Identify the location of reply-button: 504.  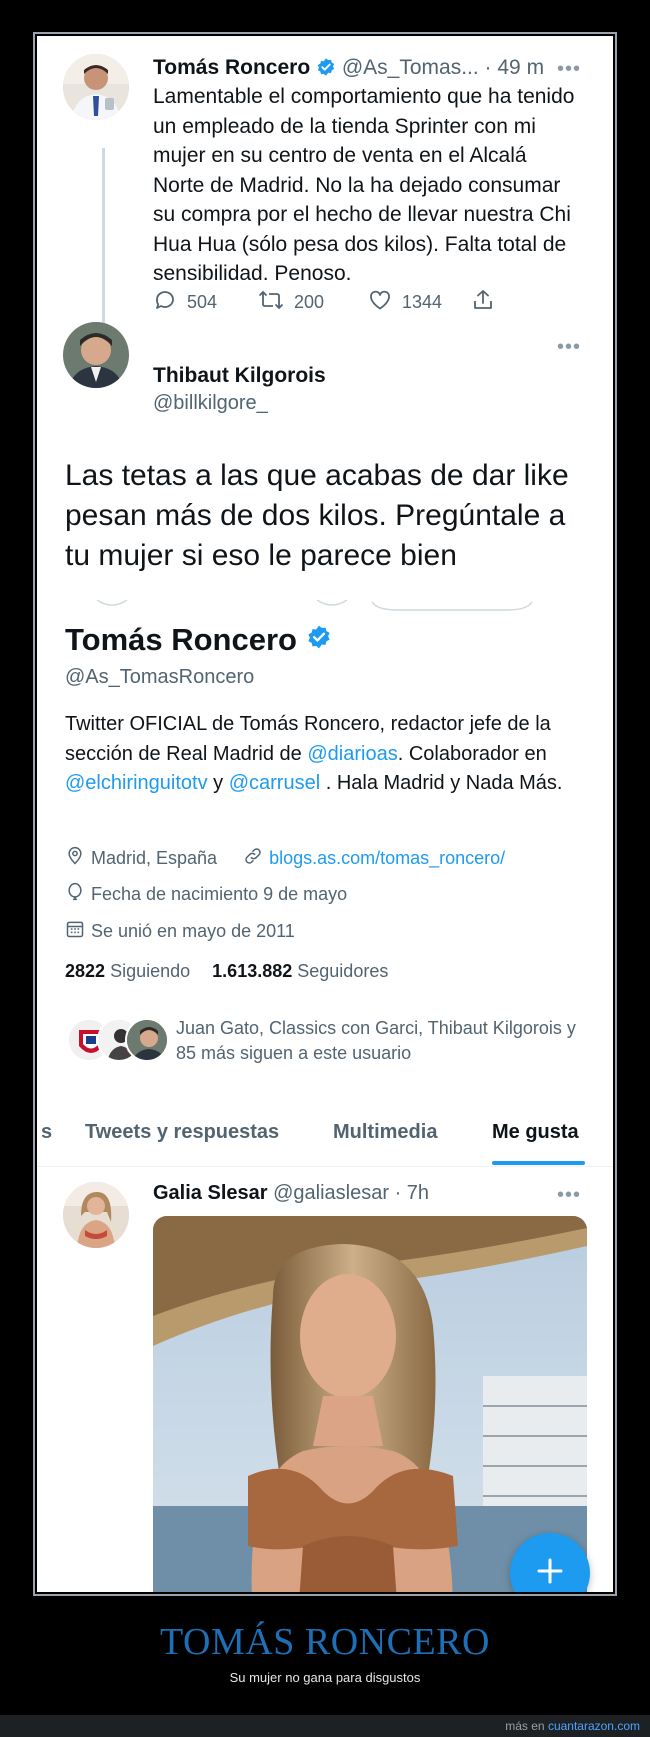
(185, 302).